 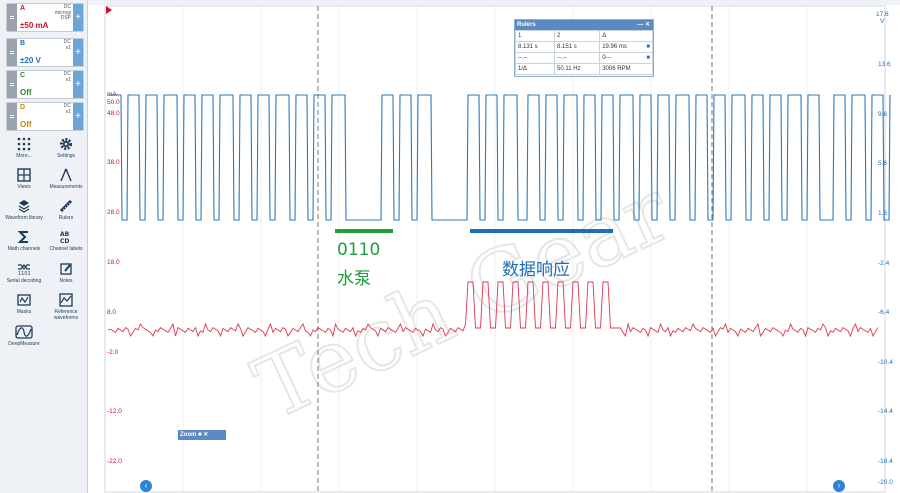 What do you see at coordinates (885, 411) in the screenshot?
I see `right-axis-tick: -14.4` at bounding box center [885, 411].